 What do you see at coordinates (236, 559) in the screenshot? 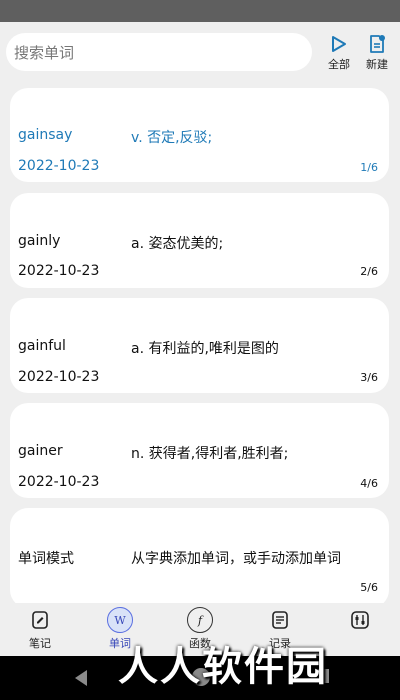
I see `card-meaning: 从字典添加单词，或手动添加单词` at bounding box center [236, 559].